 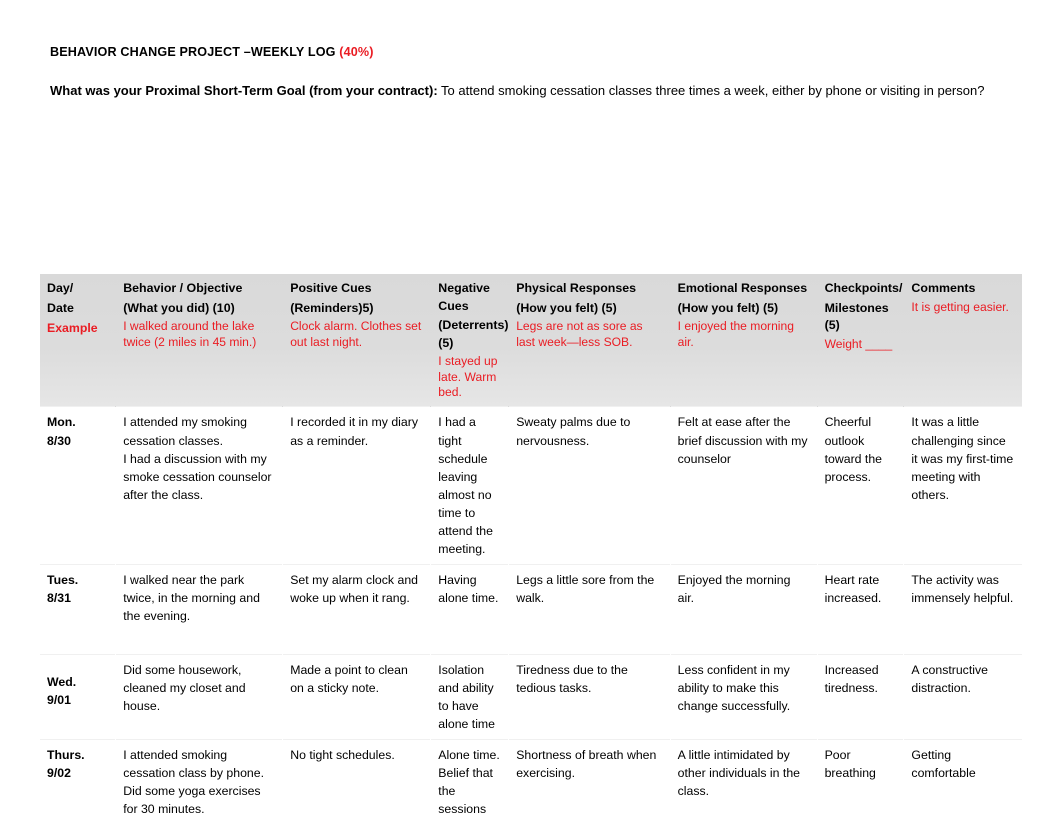 I want to click on example-label: Example, so click(x=72, y=328).